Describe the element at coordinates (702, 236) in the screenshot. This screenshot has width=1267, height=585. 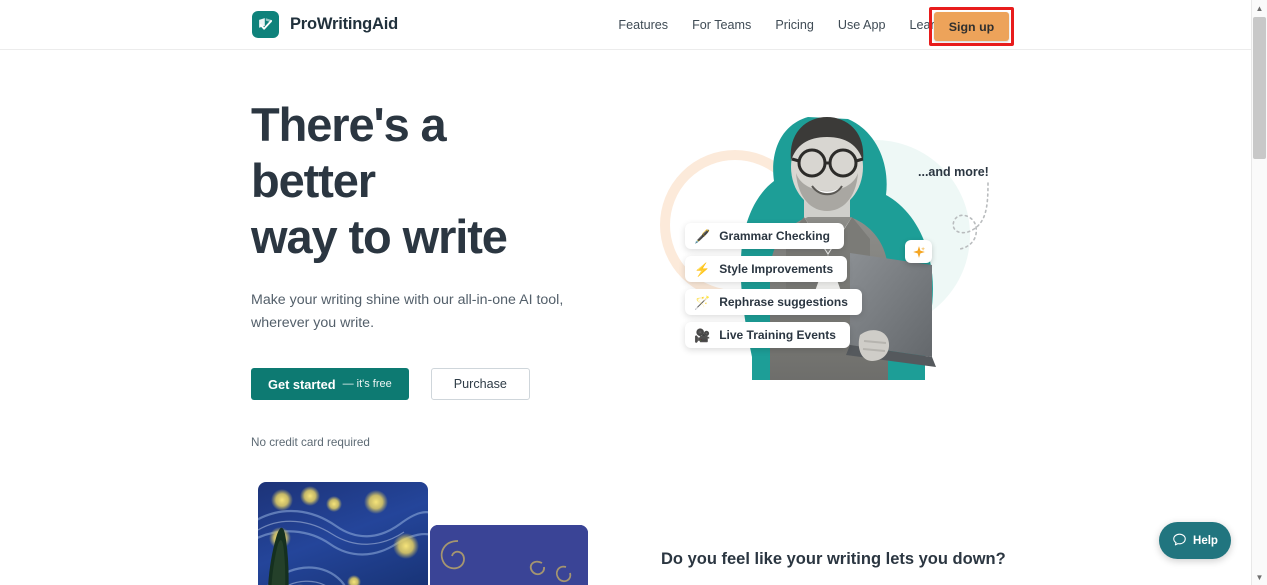
I see `pen-icon: 🖋️` at that location.